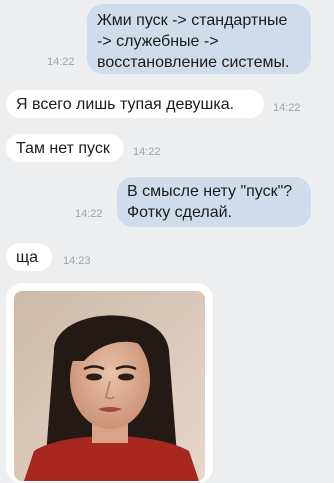 The width and height of the screenshot is (334, 483). I want to click on message-bubble-incoming: Там нет пуск, so click(65, 148).